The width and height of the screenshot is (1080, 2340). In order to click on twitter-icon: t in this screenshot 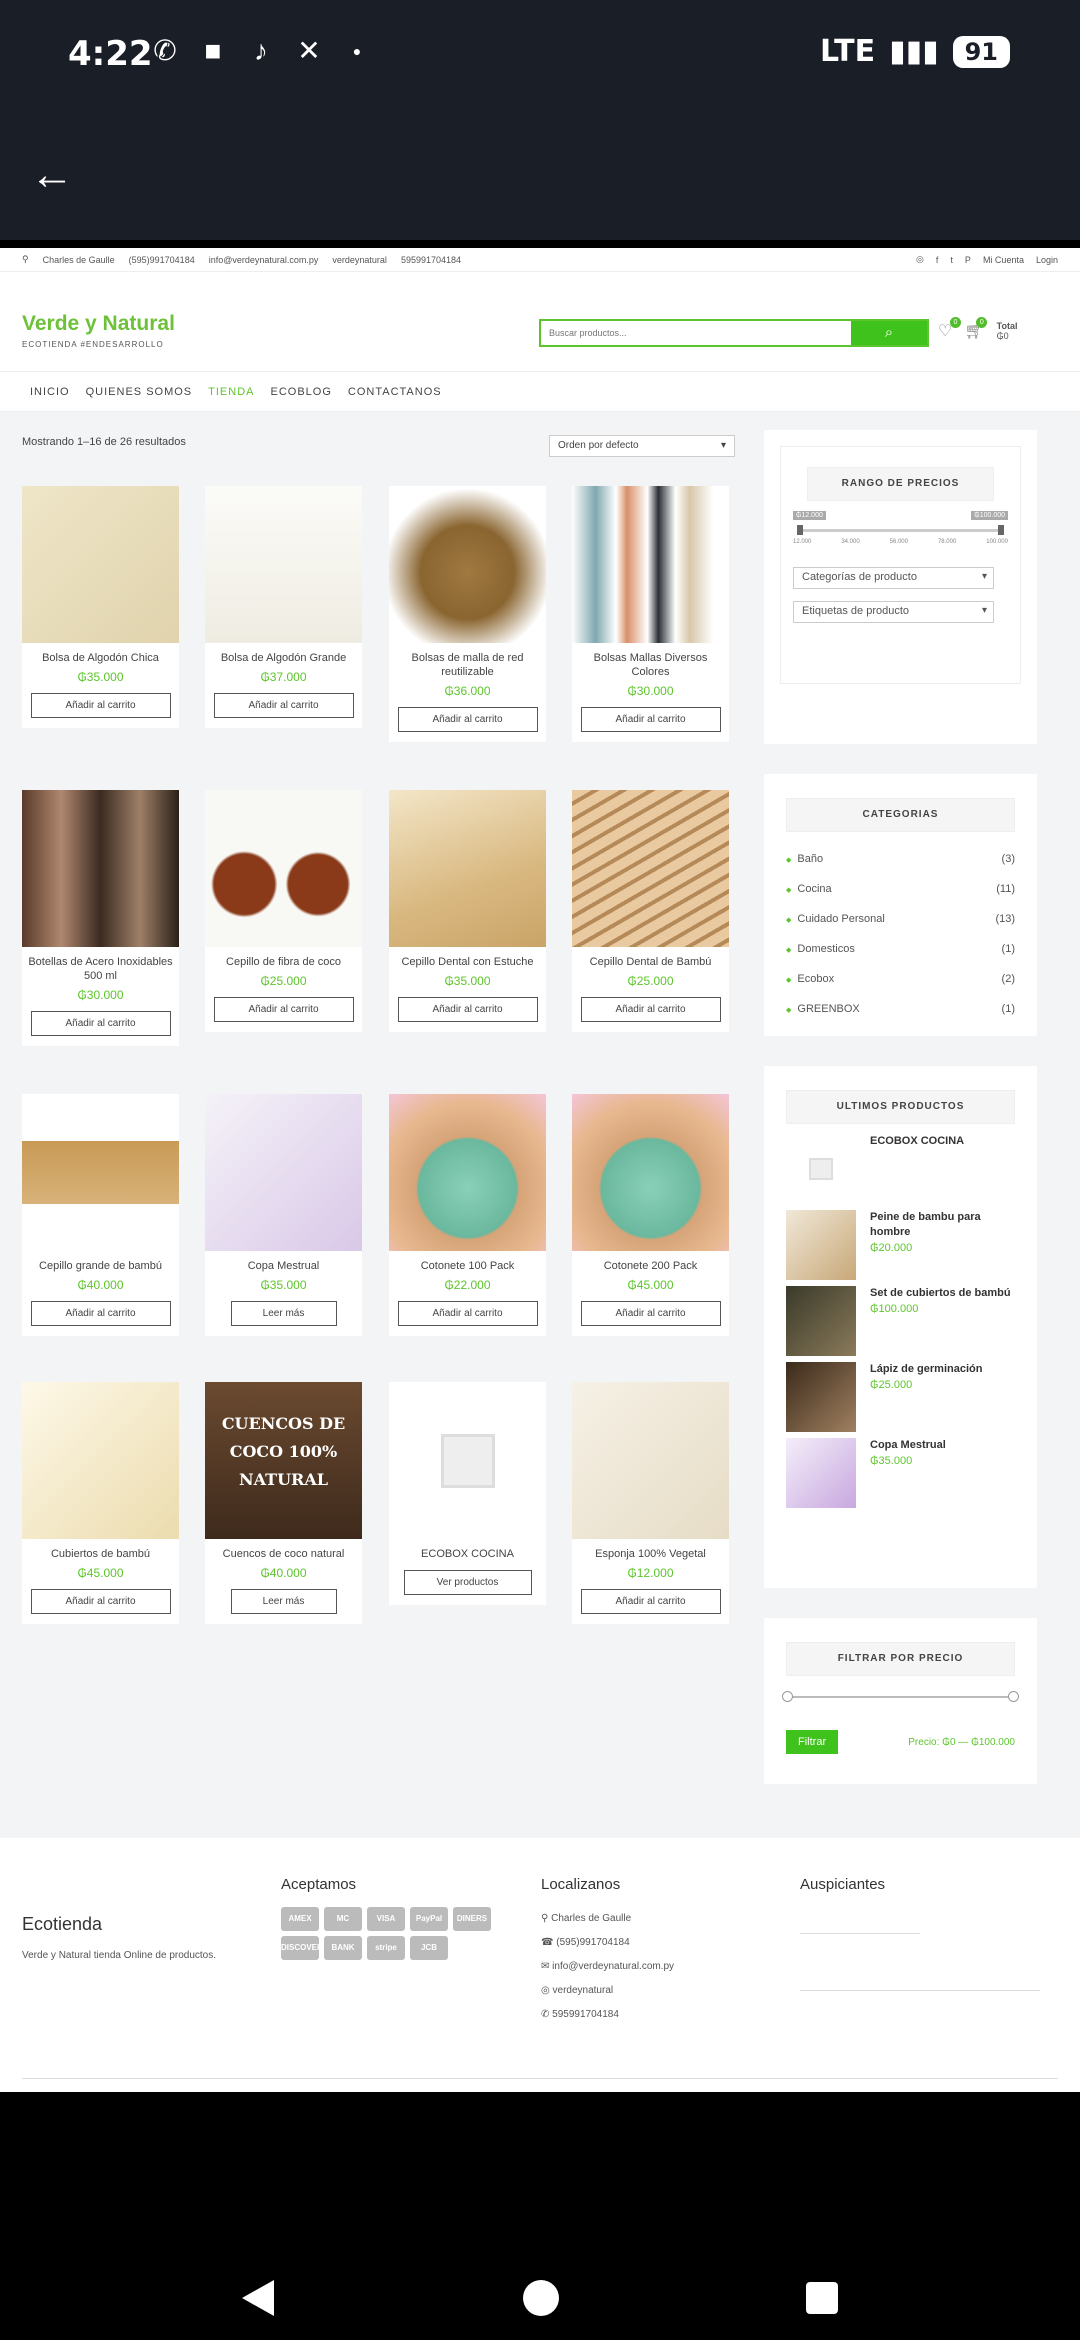, I will do `click(951, 260)`.